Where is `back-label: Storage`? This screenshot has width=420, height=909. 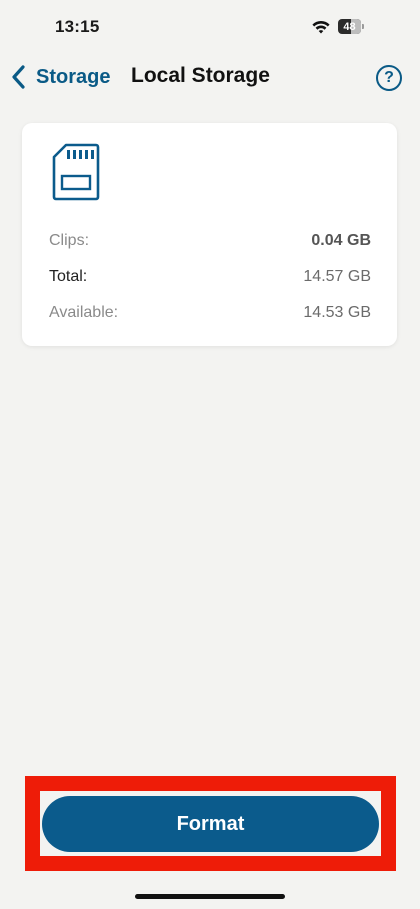
back-label: Storage is located at coordinates (73, 76).